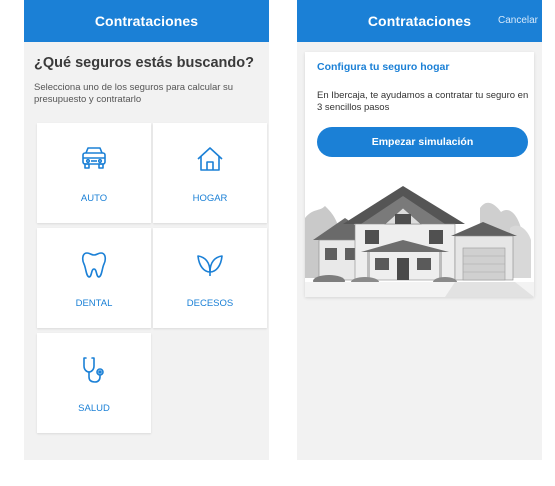  What do you see at coordinates (210, 265) in the screenshot?
I see `leaves-icon` at bounding box center [210, 265].